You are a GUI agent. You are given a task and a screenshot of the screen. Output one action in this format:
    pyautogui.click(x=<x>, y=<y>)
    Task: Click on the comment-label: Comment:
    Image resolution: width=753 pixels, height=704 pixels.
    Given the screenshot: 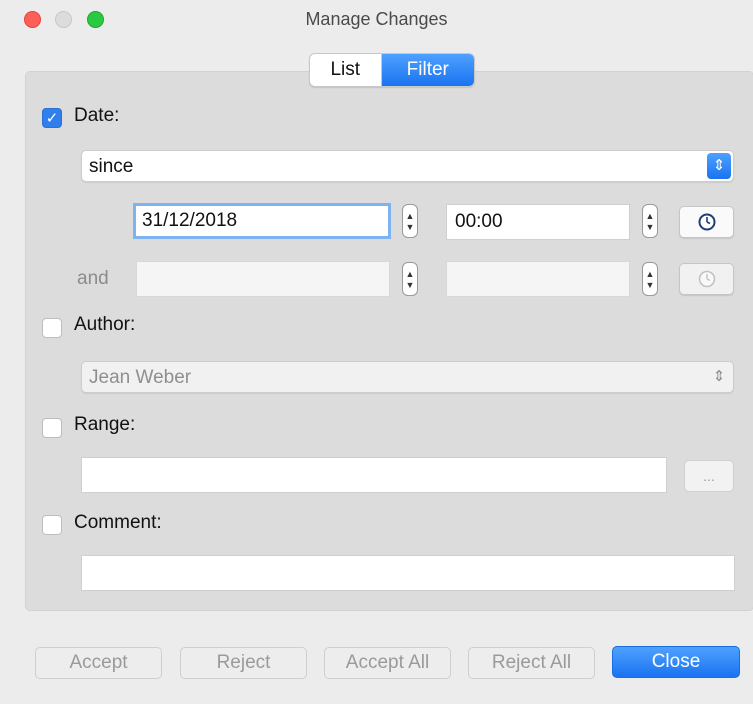 What is the action you would take?
    pyautogui.click(x=118, y=522)
    